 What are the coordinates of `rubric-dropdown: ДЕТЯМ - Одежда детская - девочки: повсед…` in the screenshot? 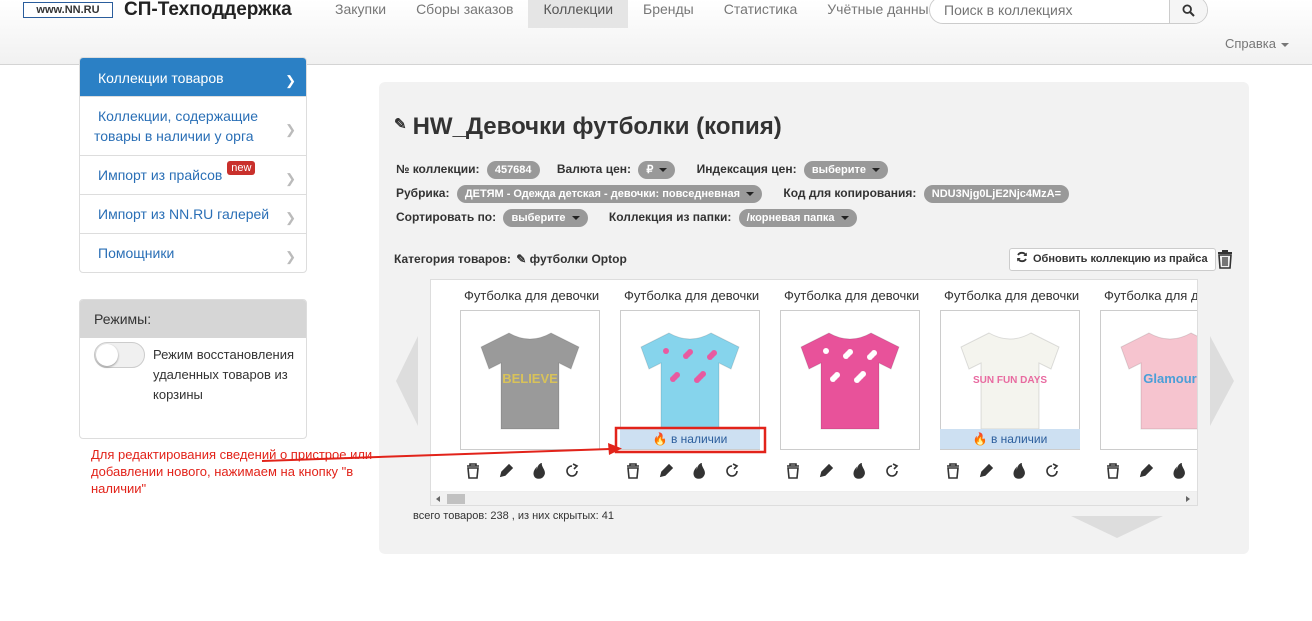 It's located at (609, 194).